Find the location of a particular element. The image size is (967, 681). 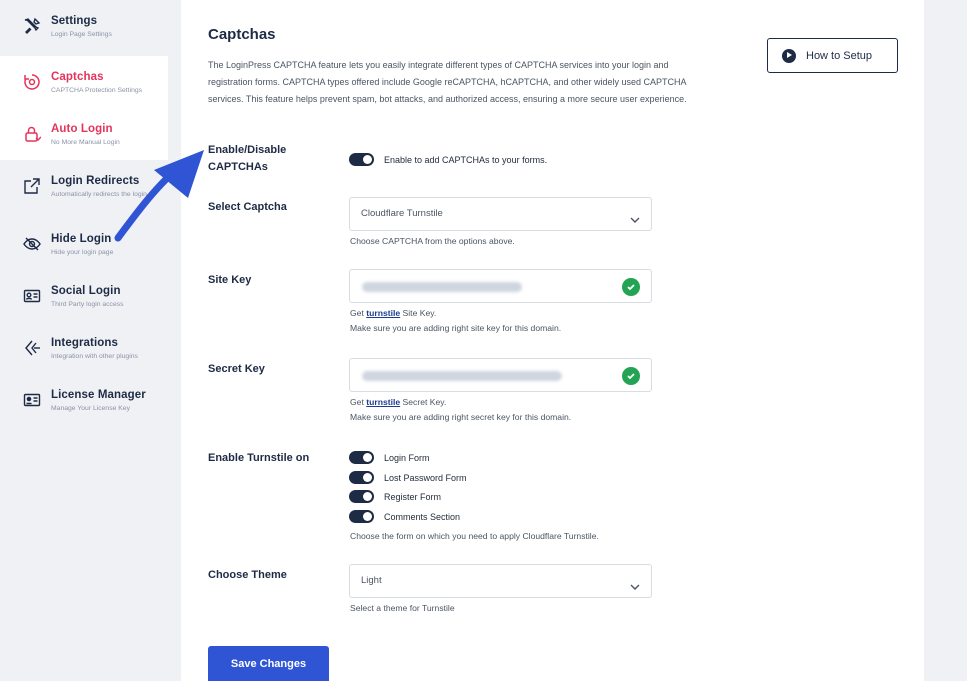

site-key-label: Site Key is located at coordinates (230, 280).